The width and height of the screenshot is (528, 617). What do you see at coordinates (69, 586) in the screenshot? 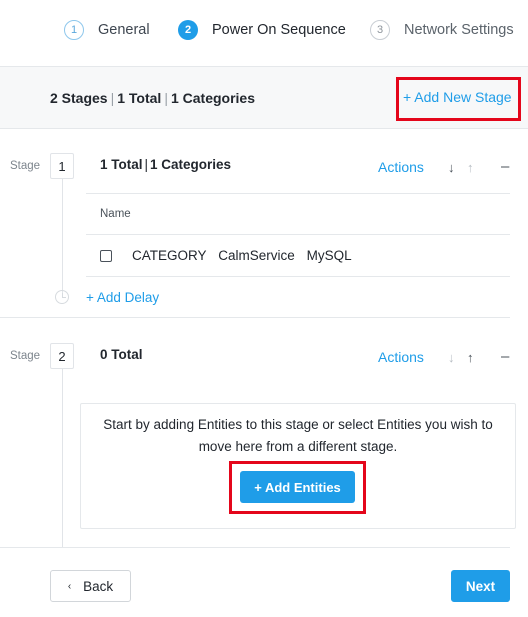
I see `chevron-left-icon: ‹` at bounding box center [69, 586].